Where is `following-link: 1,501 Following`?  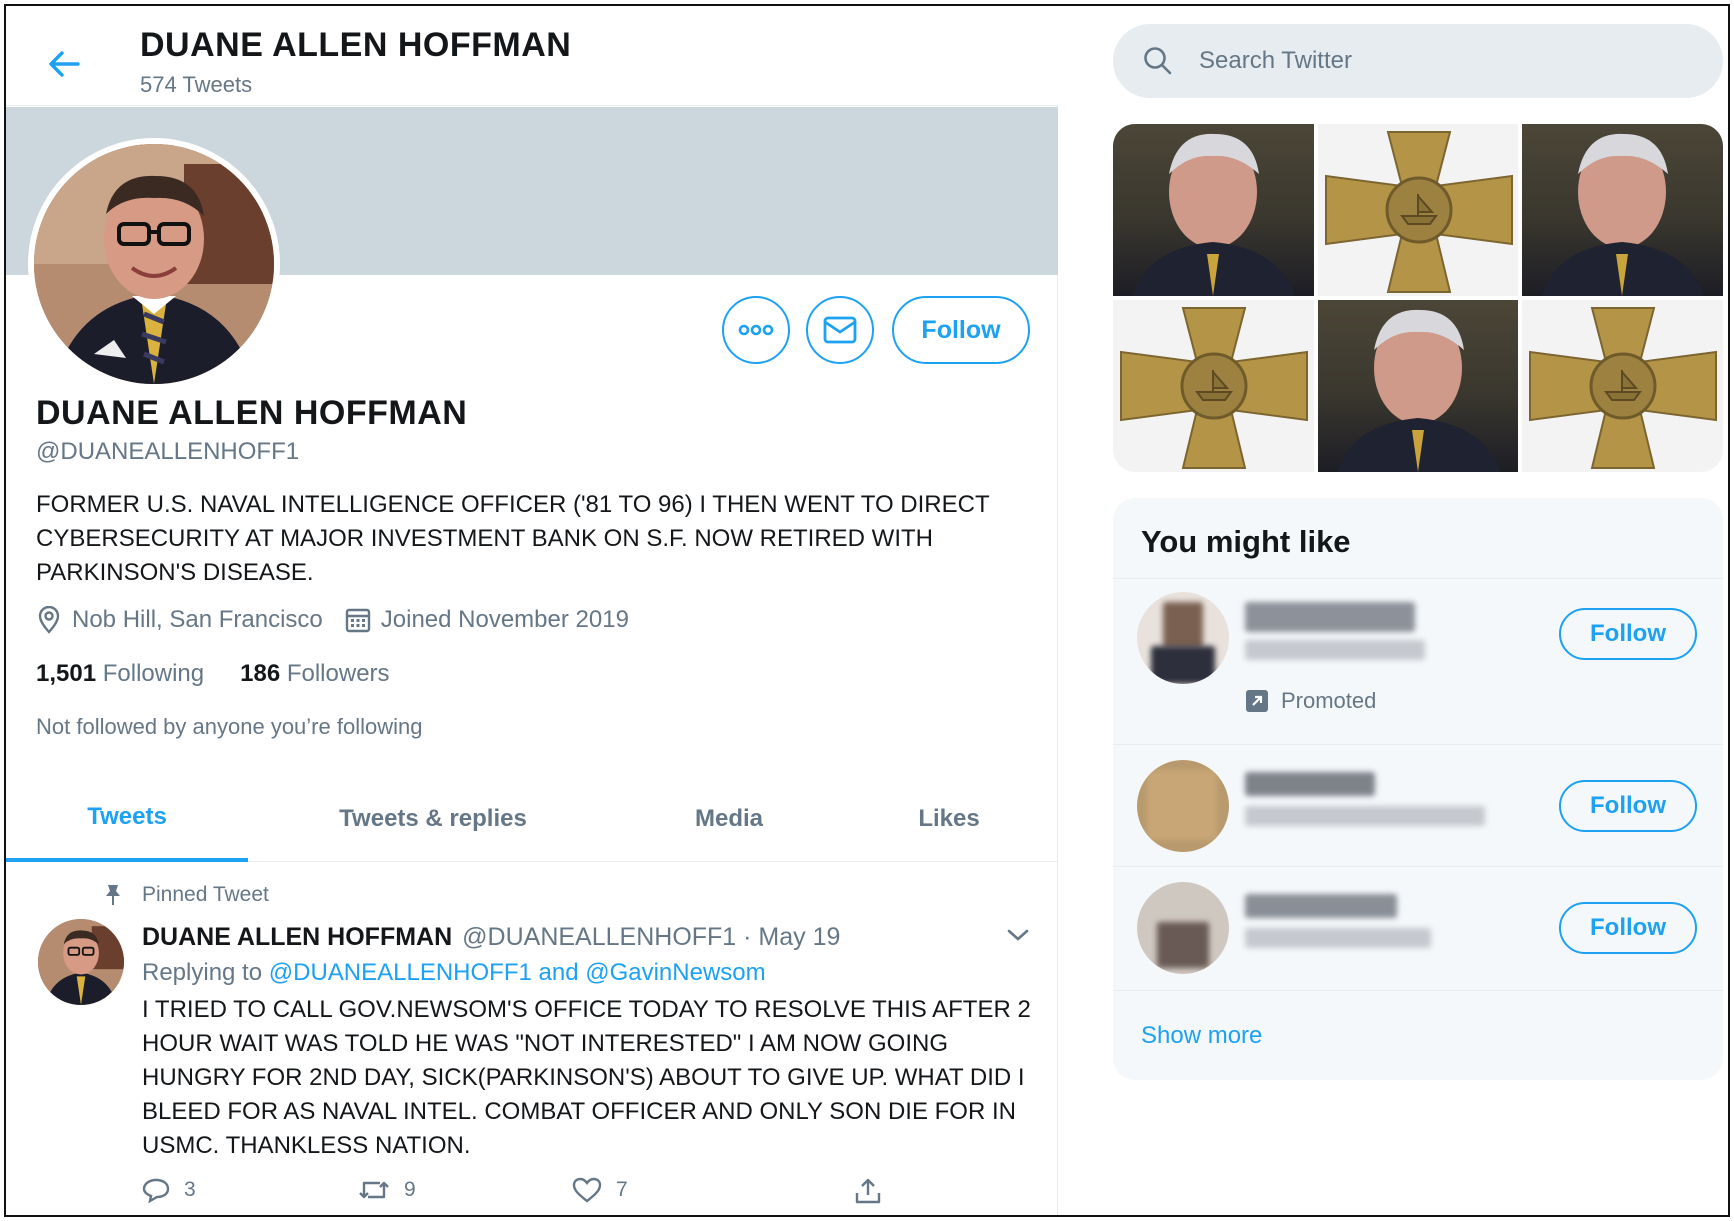
following-link: 1,501 Following is located at coordinates (120, 674).